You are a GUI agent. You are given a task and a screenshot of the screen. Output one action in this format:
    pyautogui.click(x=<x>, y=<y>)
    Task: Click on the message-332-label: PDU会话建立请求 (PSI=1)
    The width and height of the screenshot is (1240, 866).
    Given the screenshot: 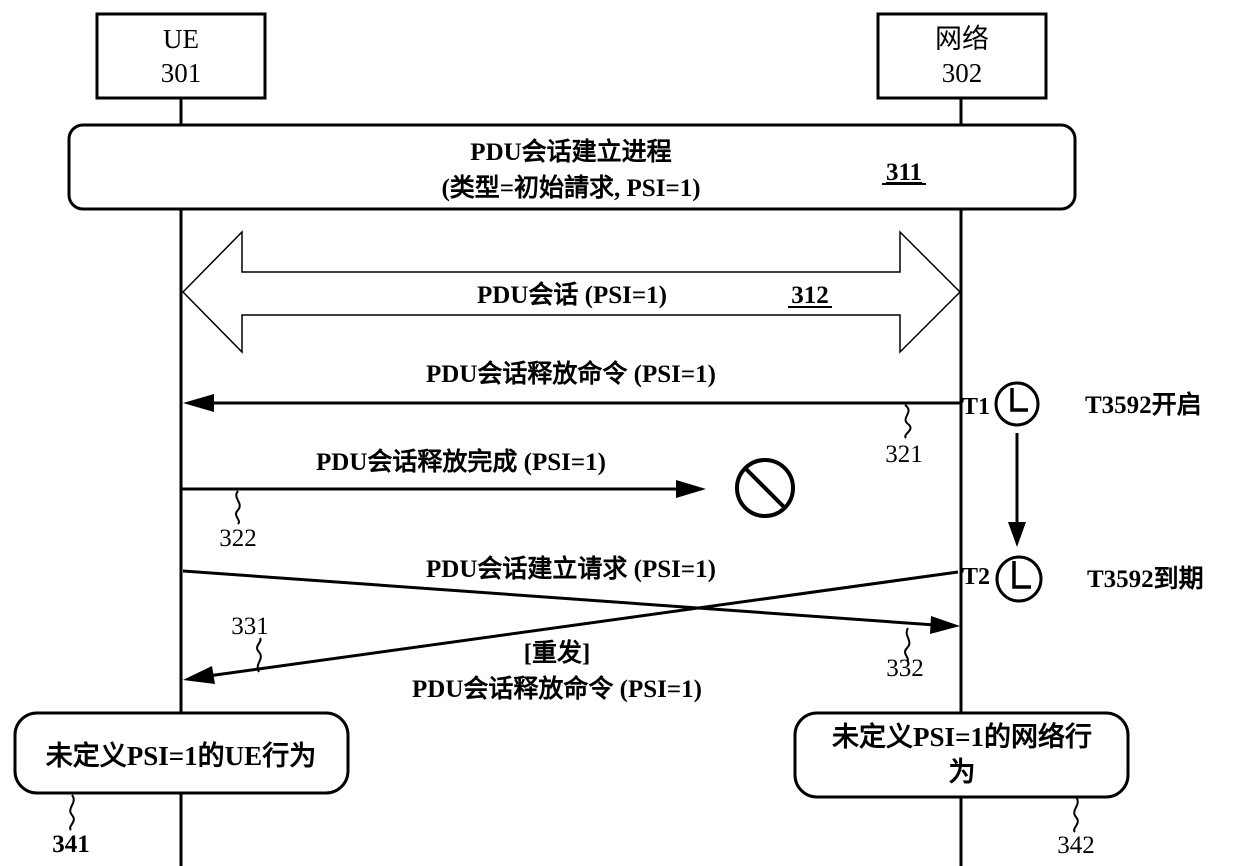 What is the action you would take?
    pyautogui.click(x=571, y=568)
    